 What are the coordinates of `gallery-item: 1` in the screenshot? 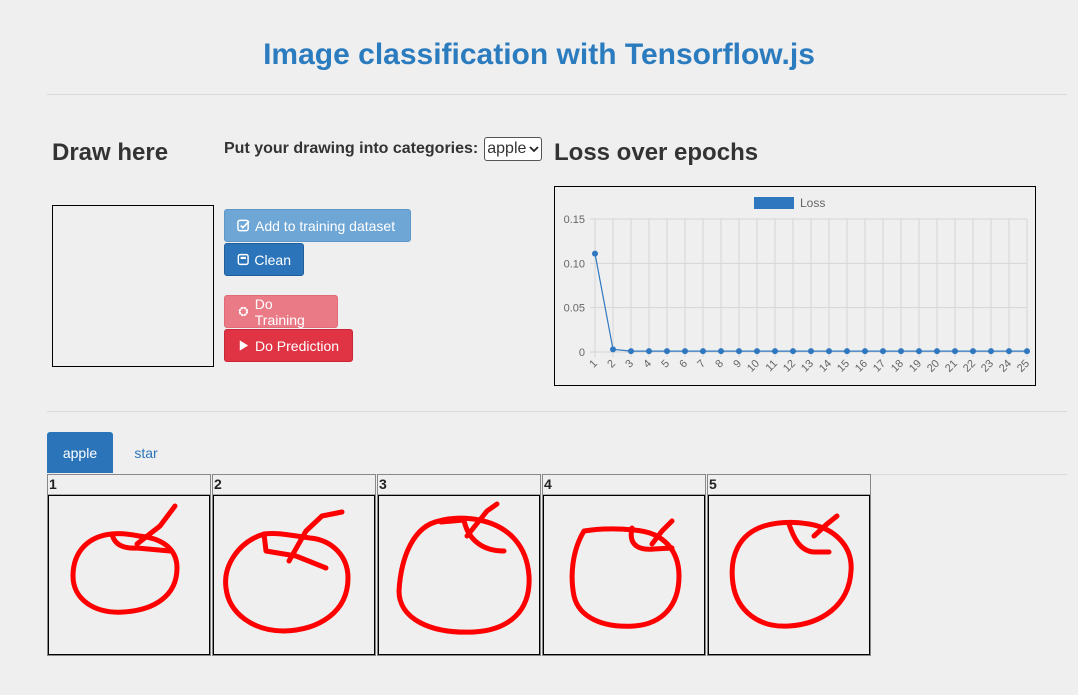 It's located at (129, 565).